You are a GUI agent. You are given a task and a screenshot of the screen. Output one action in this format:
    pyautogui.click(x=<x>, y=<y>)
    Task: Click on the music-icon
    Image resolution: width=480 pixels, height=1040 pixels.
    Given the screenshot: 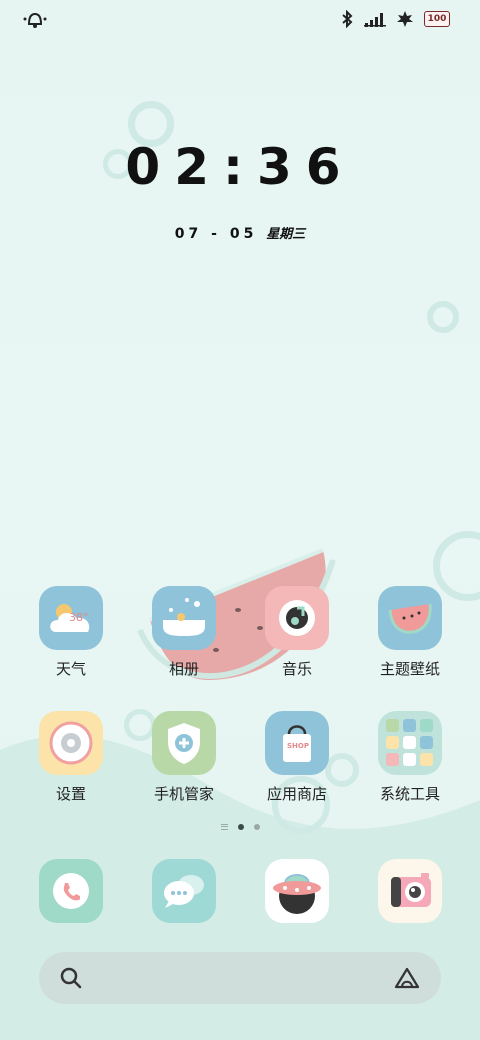 What is the action you would take?
    pyautogui.click(x=297, y=618)
    